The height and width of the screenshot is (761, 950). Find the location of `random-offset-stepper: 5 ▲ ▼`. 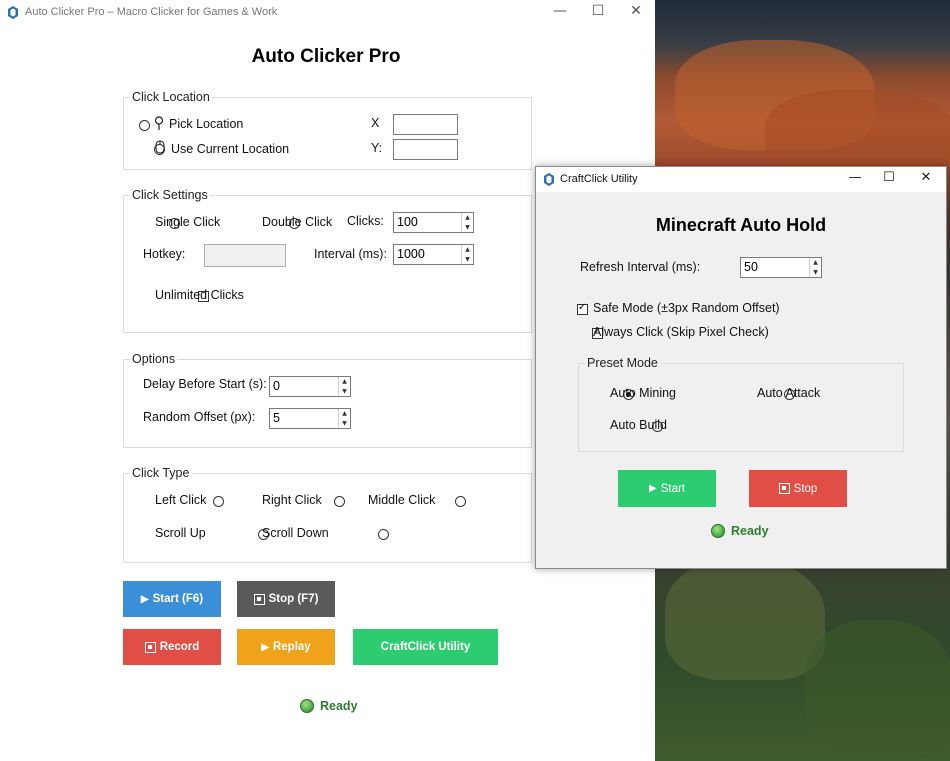

random-offset-stepper: 5 ▲ ▼ is located at coordinates (310, 418).